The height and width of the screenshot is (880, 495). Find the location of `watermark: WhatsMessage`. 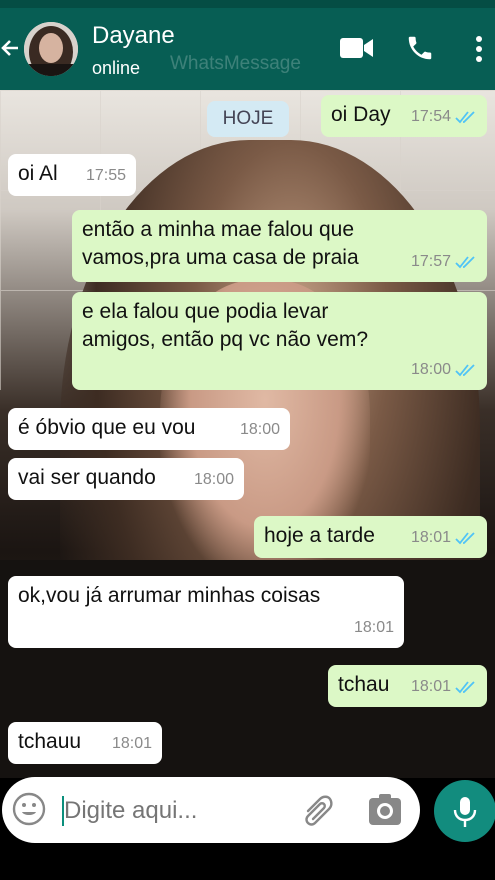

watermark: WhatsMessage is located at coordinates (235, 63).